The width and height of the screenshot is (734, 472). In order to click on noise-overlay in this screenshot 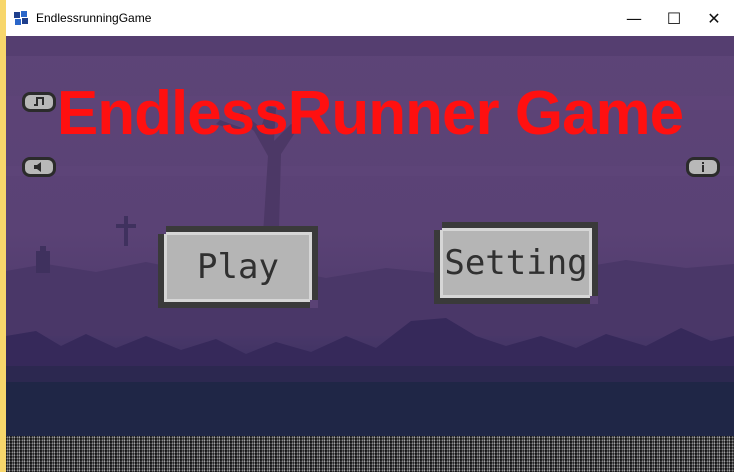, I will do `click(370, 454)`.